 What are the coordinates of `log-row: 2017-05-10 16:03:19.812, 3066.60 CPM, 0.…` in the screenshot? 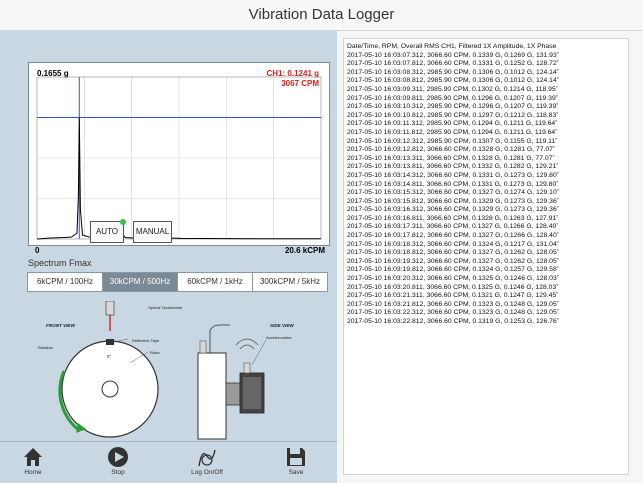 It's located at (453, 270).